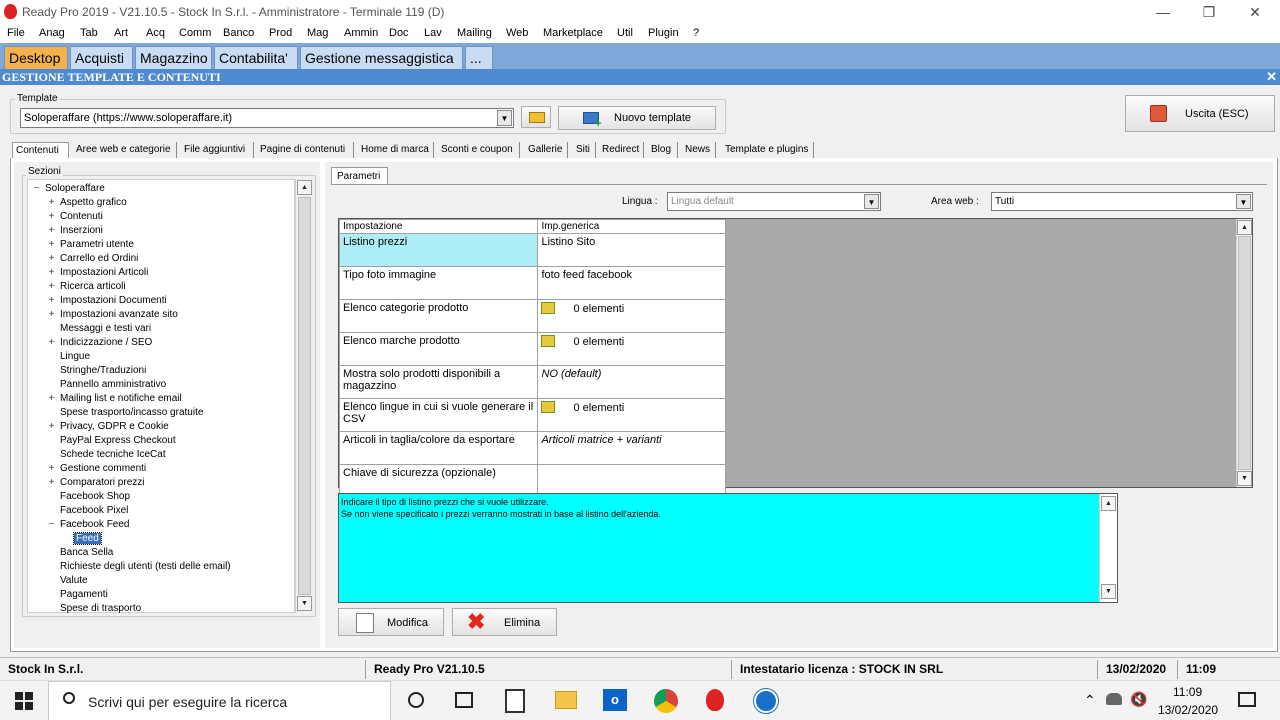 The height and width of the screenshot is (720, 1280). I want to click on tree-item: Stringhe/Traduzioni, so click(103, 370).